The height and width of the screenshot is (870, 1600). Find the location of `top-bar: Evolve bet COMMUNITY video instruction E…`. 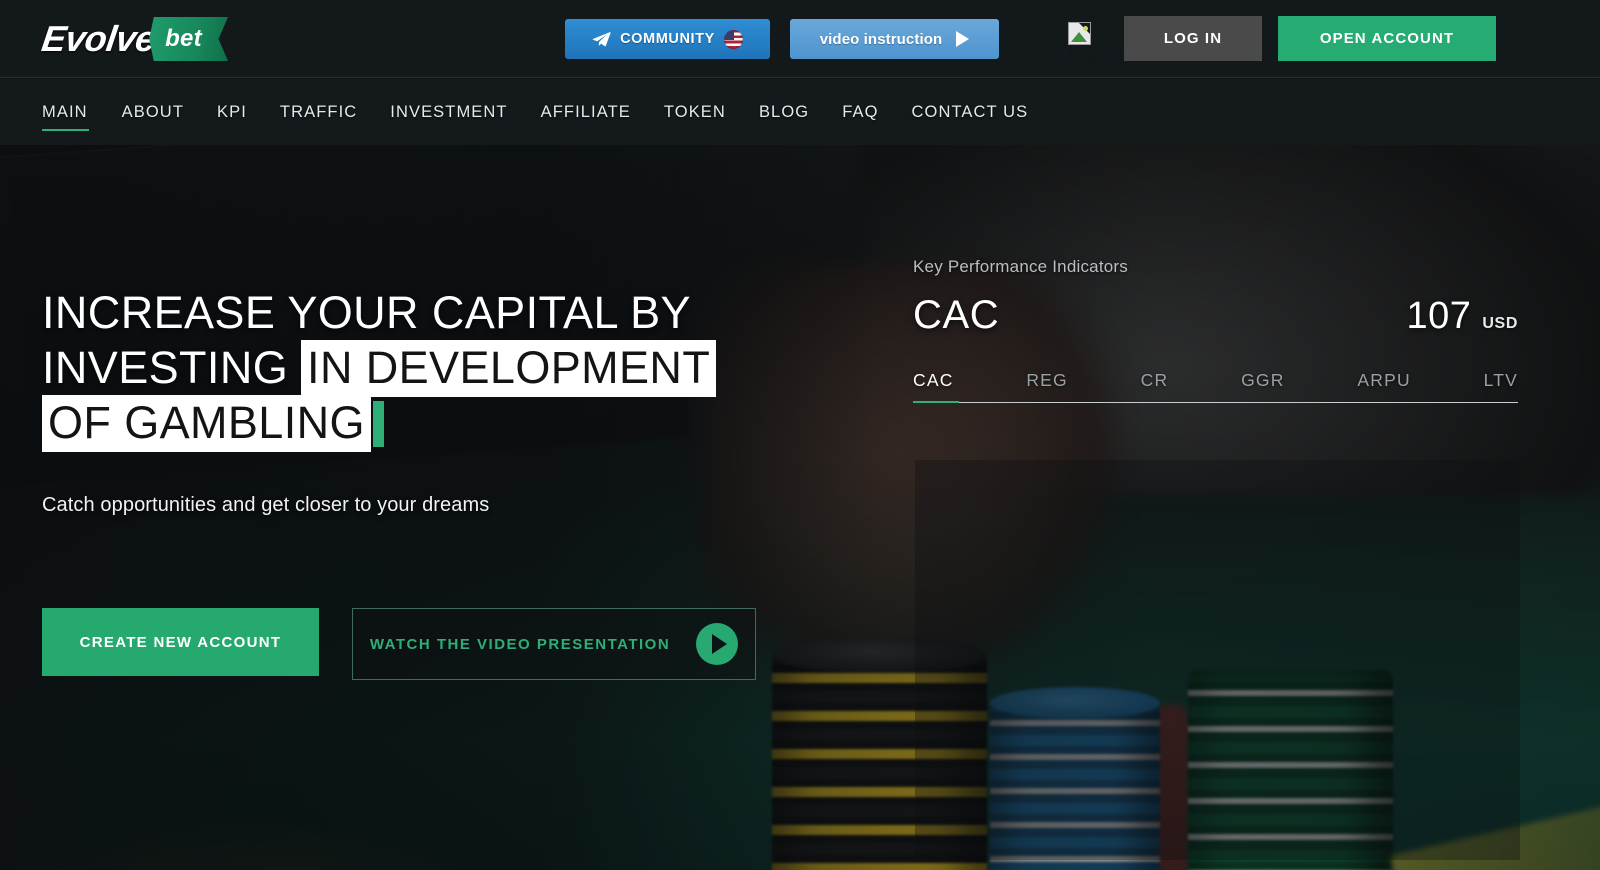

top-bar: Evolve bet COMMUNITY video instruction E… is located at coordinates (800, 39).